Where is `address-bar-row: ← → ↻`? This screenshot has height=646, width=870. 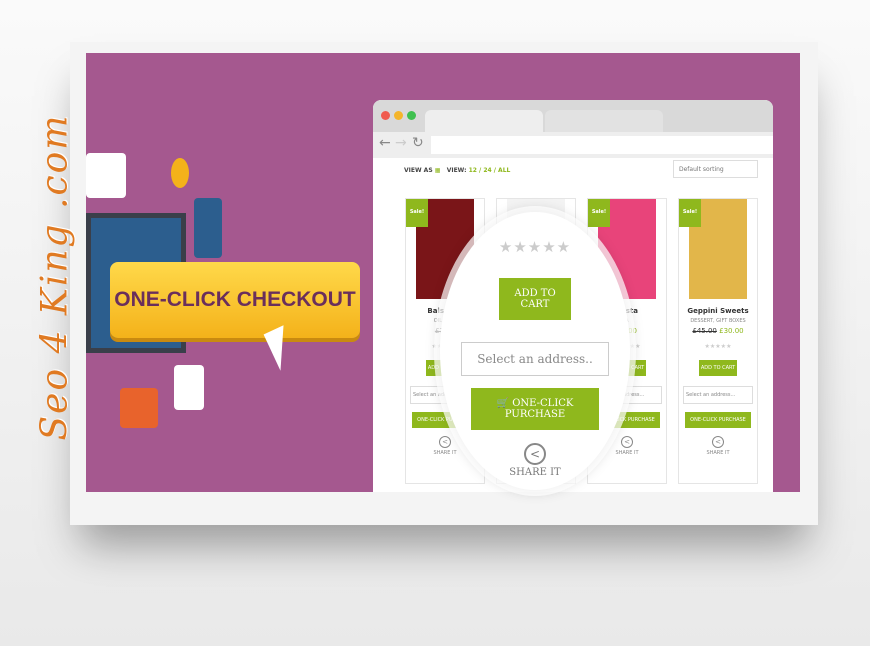 address-bar-row: ← → ↻ is located at coordinates (573, 145).